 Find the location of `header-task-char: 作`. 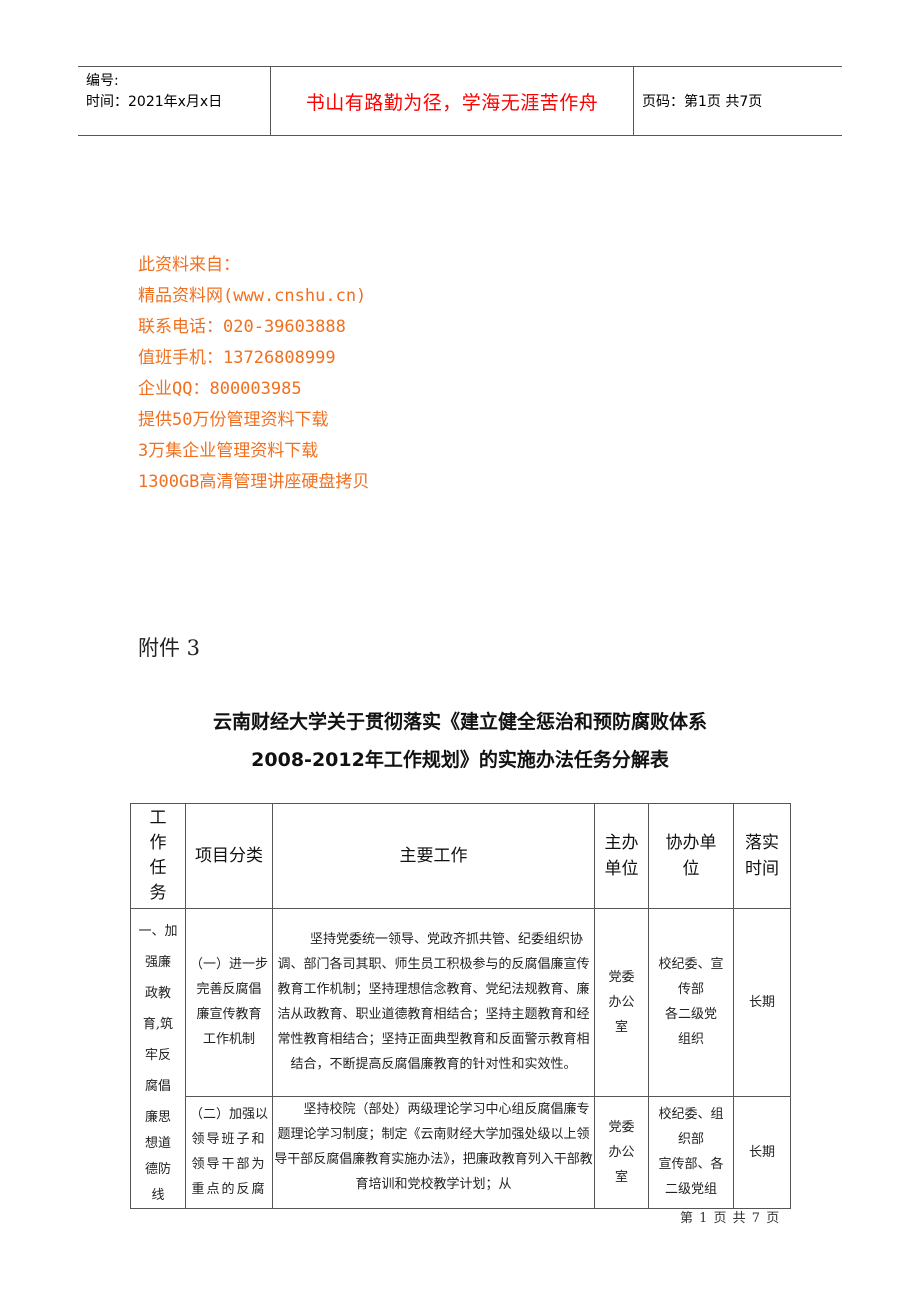

header-task-char: 作 is located at coordinates (158, 843).